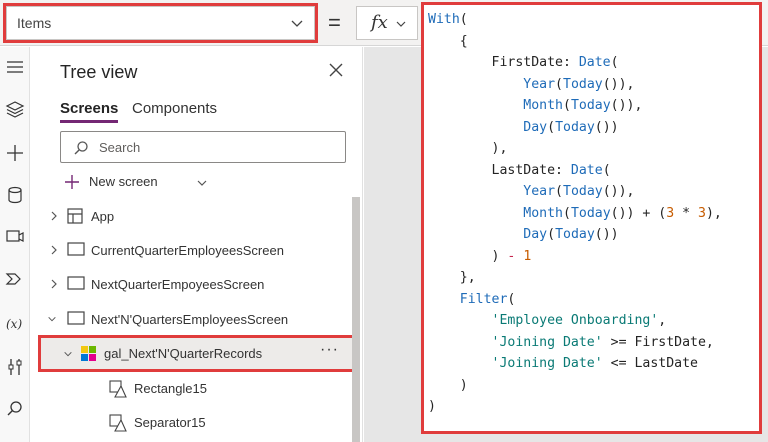 The image size is (768, 442). Describe the element at coordinates (187, 250) in the screenshot. I see `tree-item-label: CurrentQuarterEmployeesScreen` at that location.